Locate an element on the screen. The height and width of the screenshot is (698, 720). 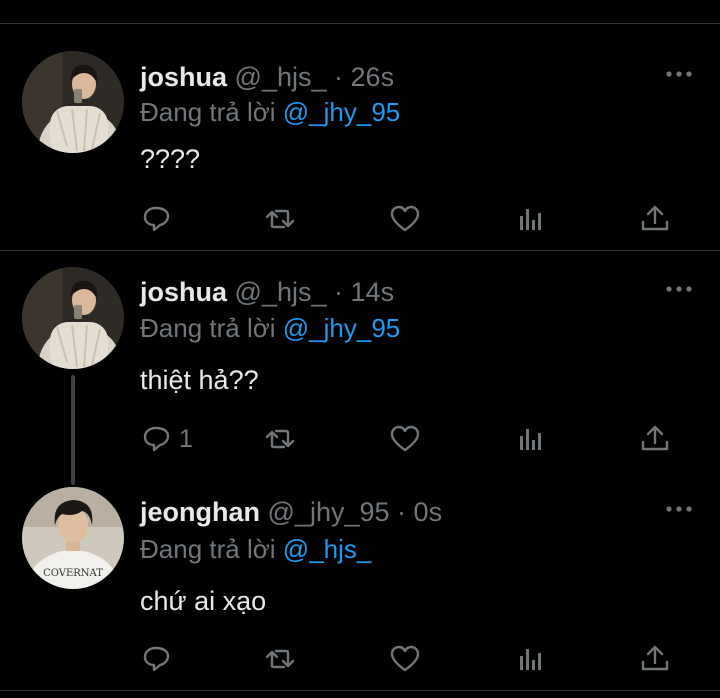
replying-to: Đang trả lời @_hjs_ is located at coordinates (255, 549).